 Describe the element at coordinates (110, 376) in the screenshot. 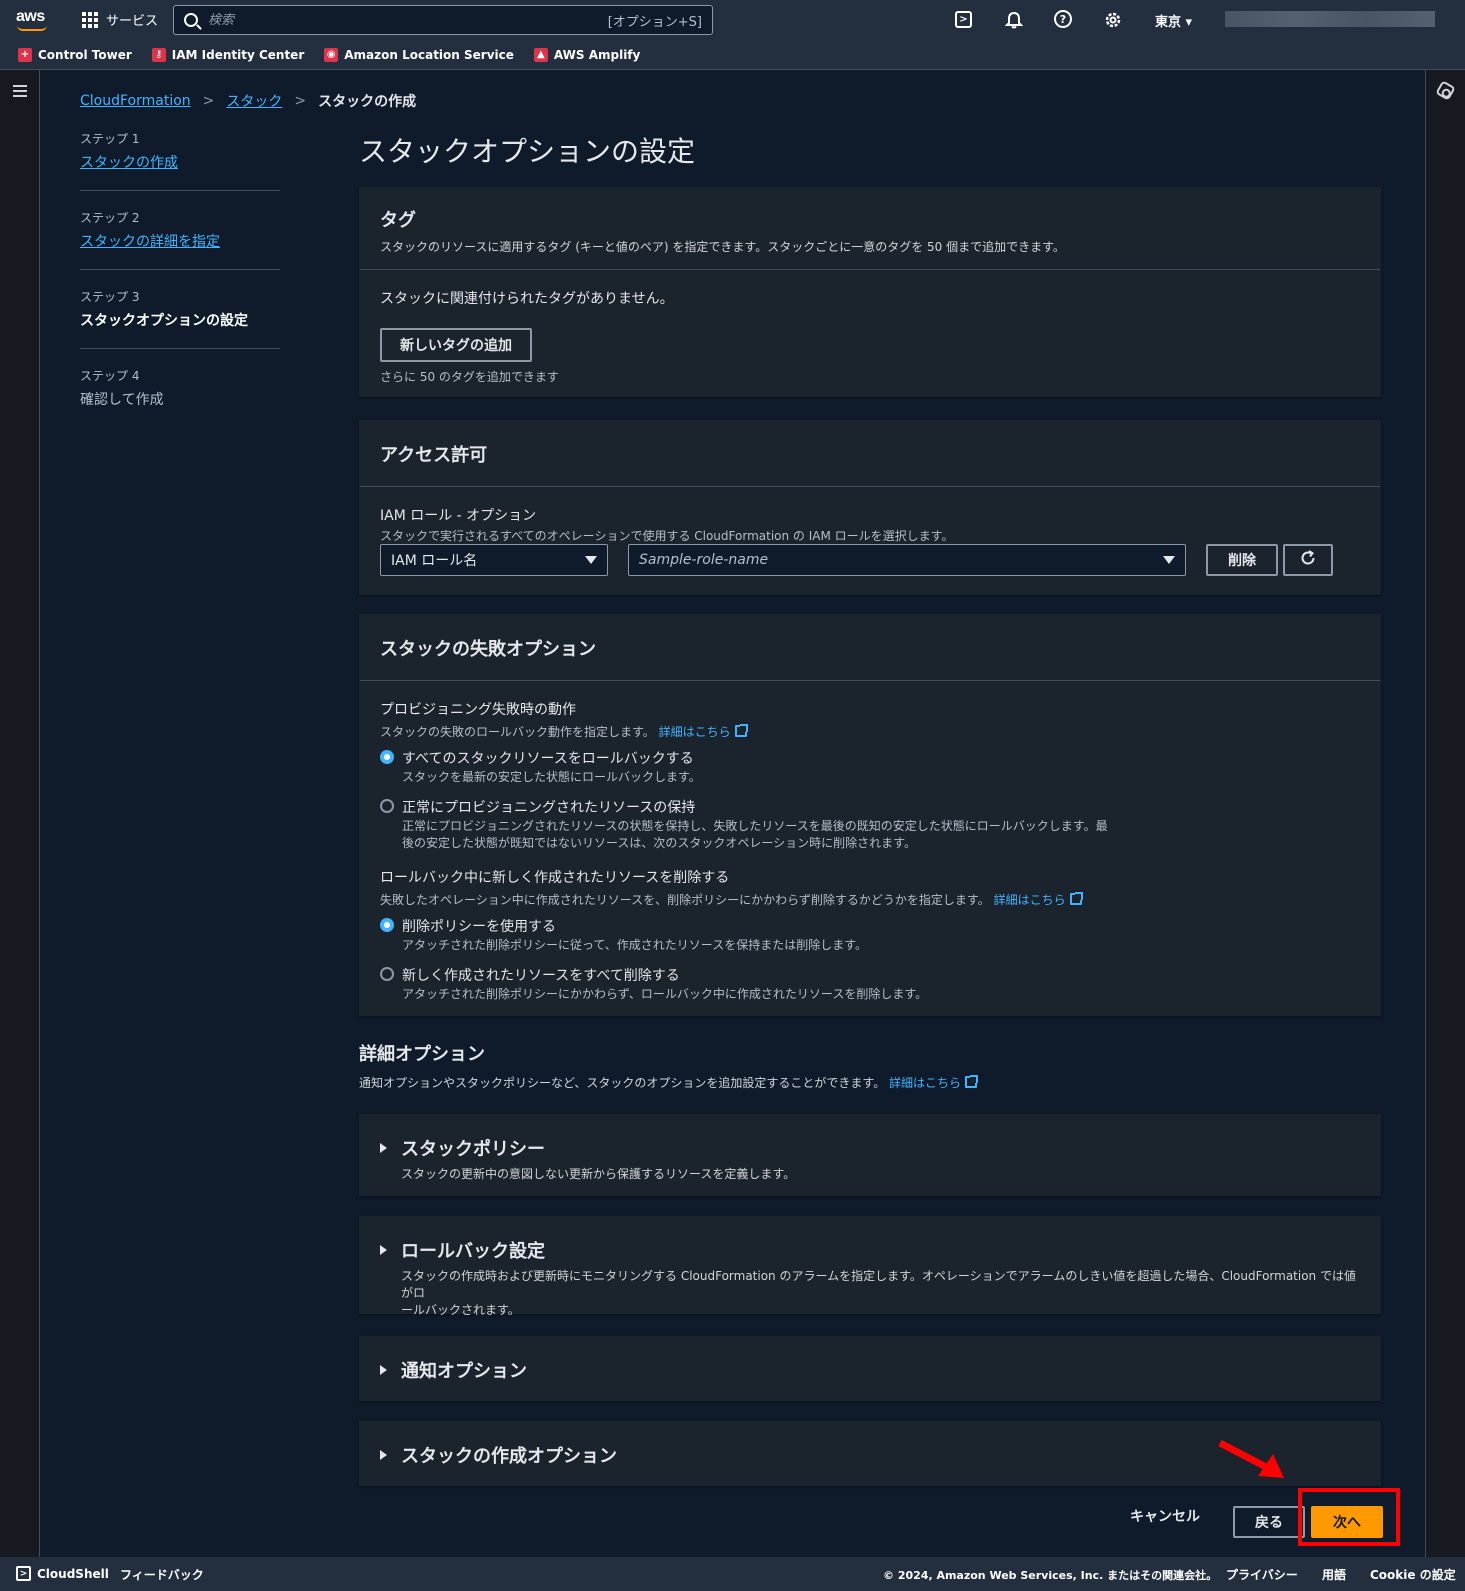

I see `step-number: ステップ 4` at that location.